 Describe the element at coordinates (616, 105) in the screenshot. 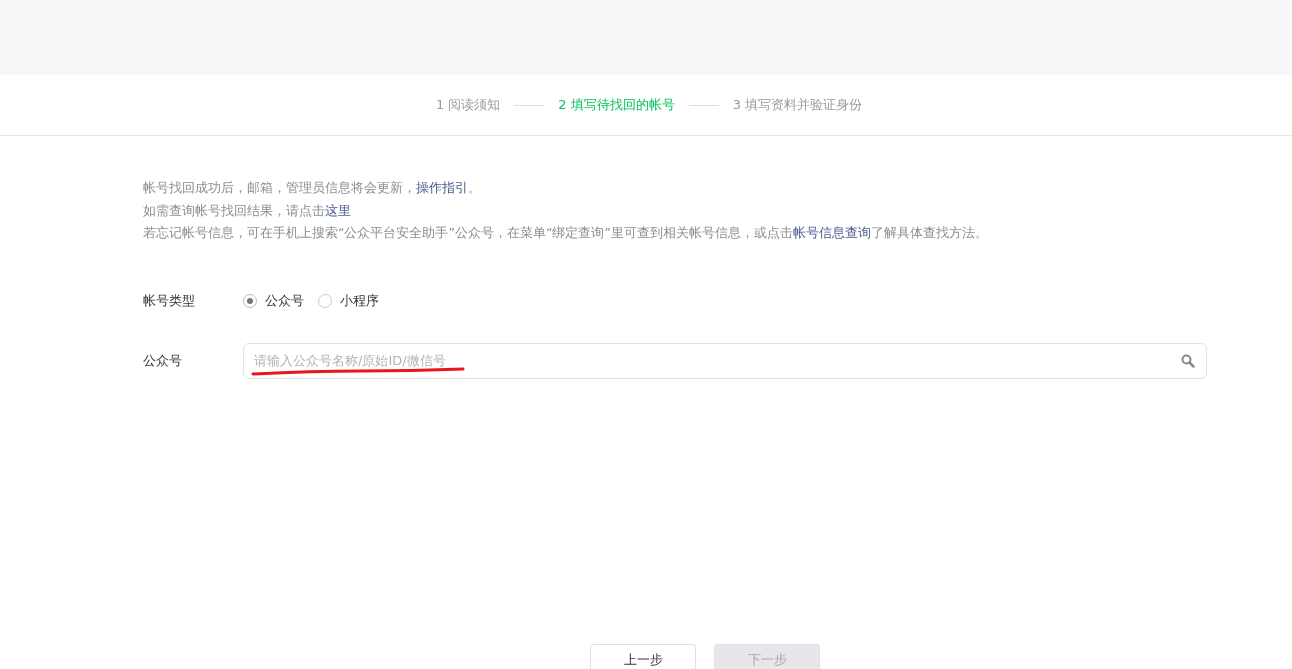

I see `step-label: 2 填写待找回的帐号` at that location.